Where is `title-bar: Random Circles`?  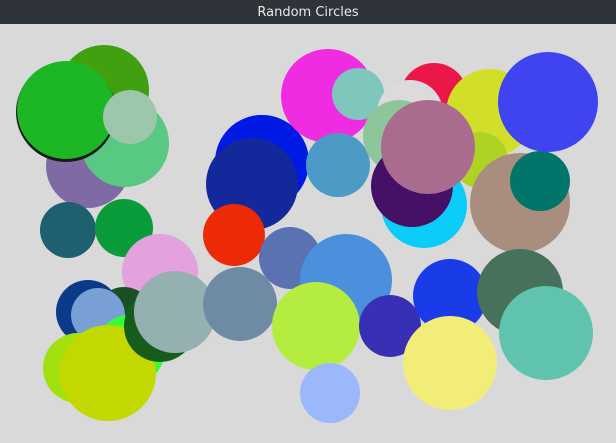 title-bar: Random Circles is located at coordinates (308, 12).